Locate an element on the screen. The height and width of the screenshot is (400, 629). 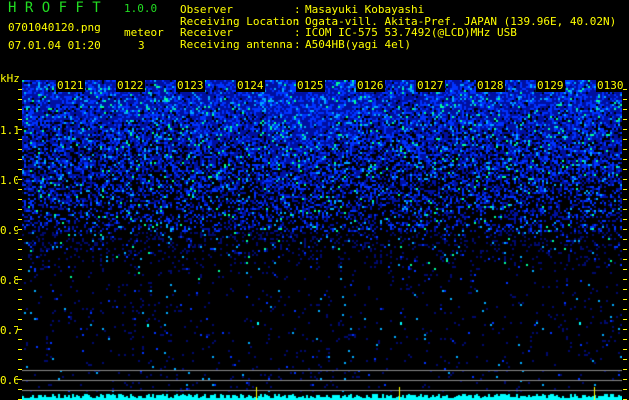
time-label: 0126 is located at coordinates (370, 85).